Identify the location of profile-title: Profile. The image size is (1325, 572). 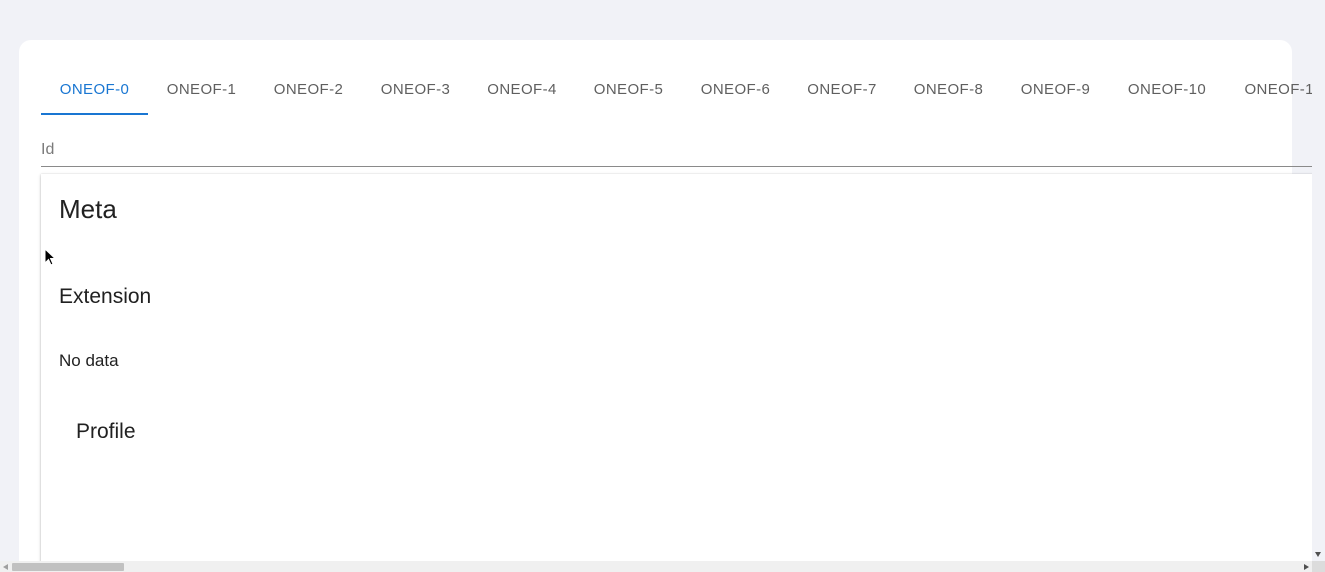
(106, 431).